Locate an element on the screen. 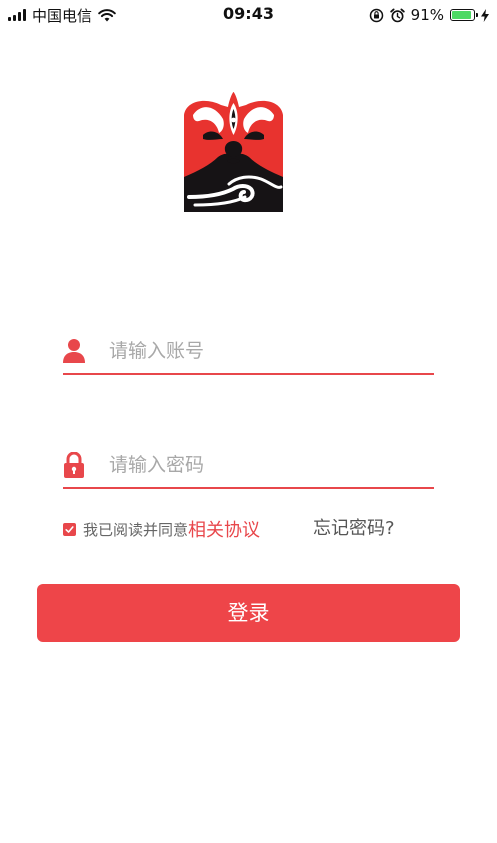 This screenshot has width=497, height=843. agreement-row: 我已阅读并同意 相关协议 is located at coordinates (161, 529).